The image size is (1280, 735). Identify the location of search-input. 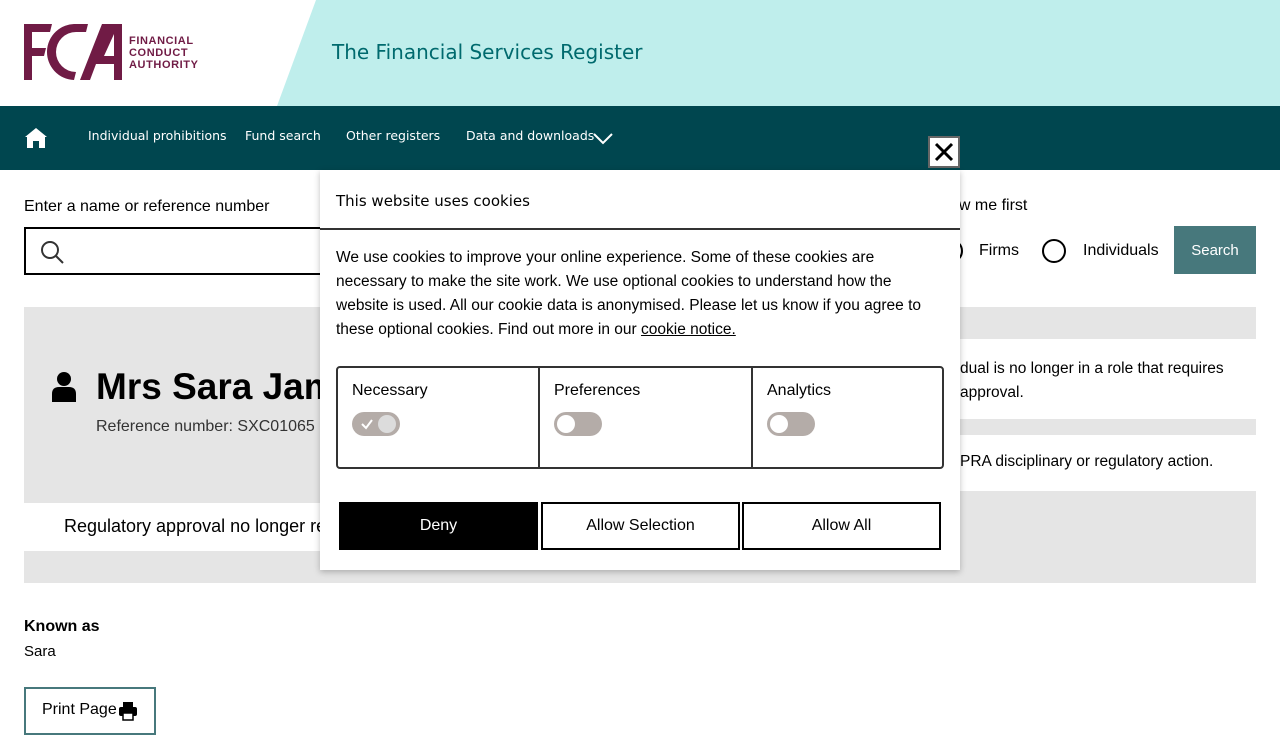
(189, 251).